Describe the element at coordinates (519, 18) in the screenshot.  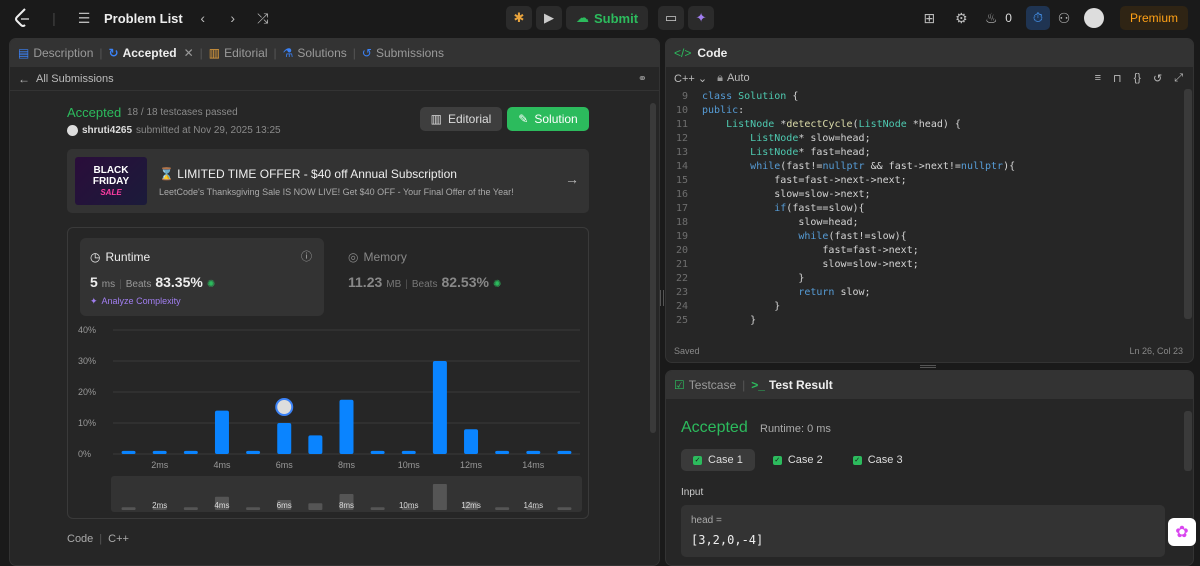
I see `debug-button: ✱` at that location.